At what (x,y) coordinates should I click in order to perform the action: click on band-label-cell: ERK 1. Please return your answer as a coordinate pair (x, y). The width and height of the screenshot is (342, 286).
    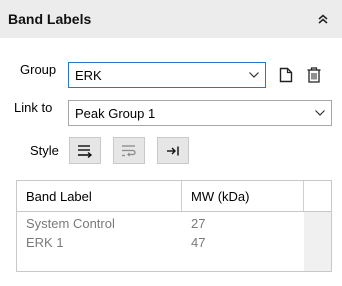
    Looking at the image, I should click on (45, 242).